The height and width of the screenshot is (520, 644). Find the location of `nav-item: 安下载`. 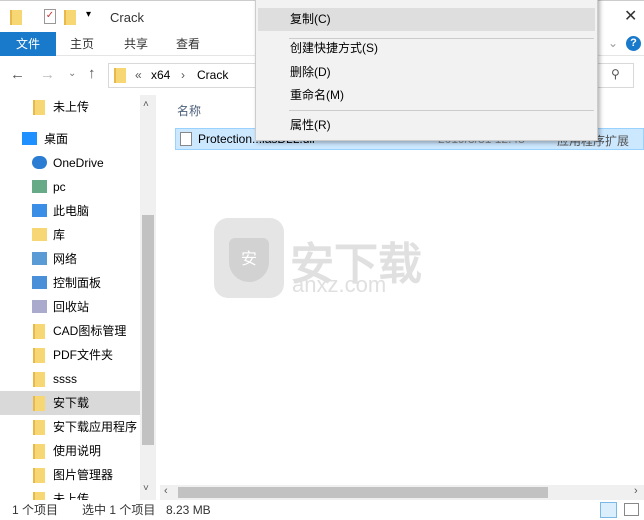

nav-item: 安下载 is located at coordinates (70, 403).